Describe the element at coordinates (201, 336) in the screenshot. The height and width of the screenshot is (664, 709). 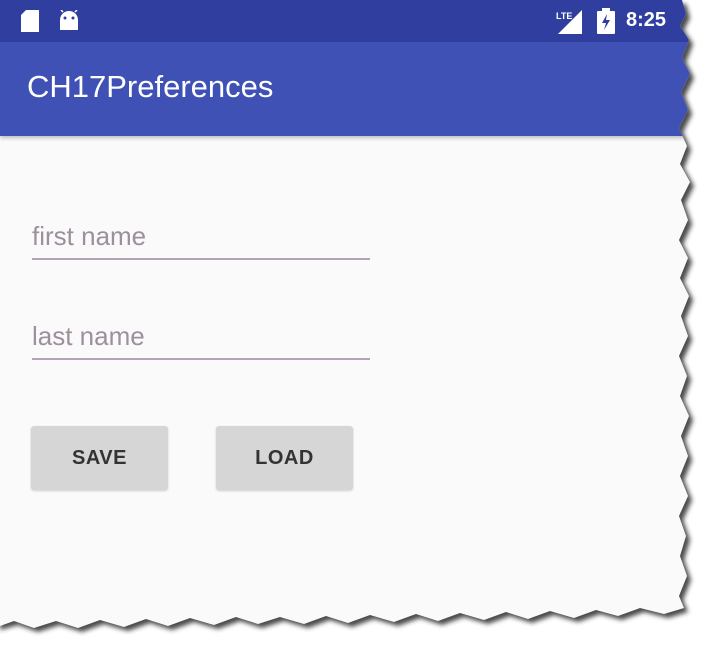
I see `last-name-input` at that location.